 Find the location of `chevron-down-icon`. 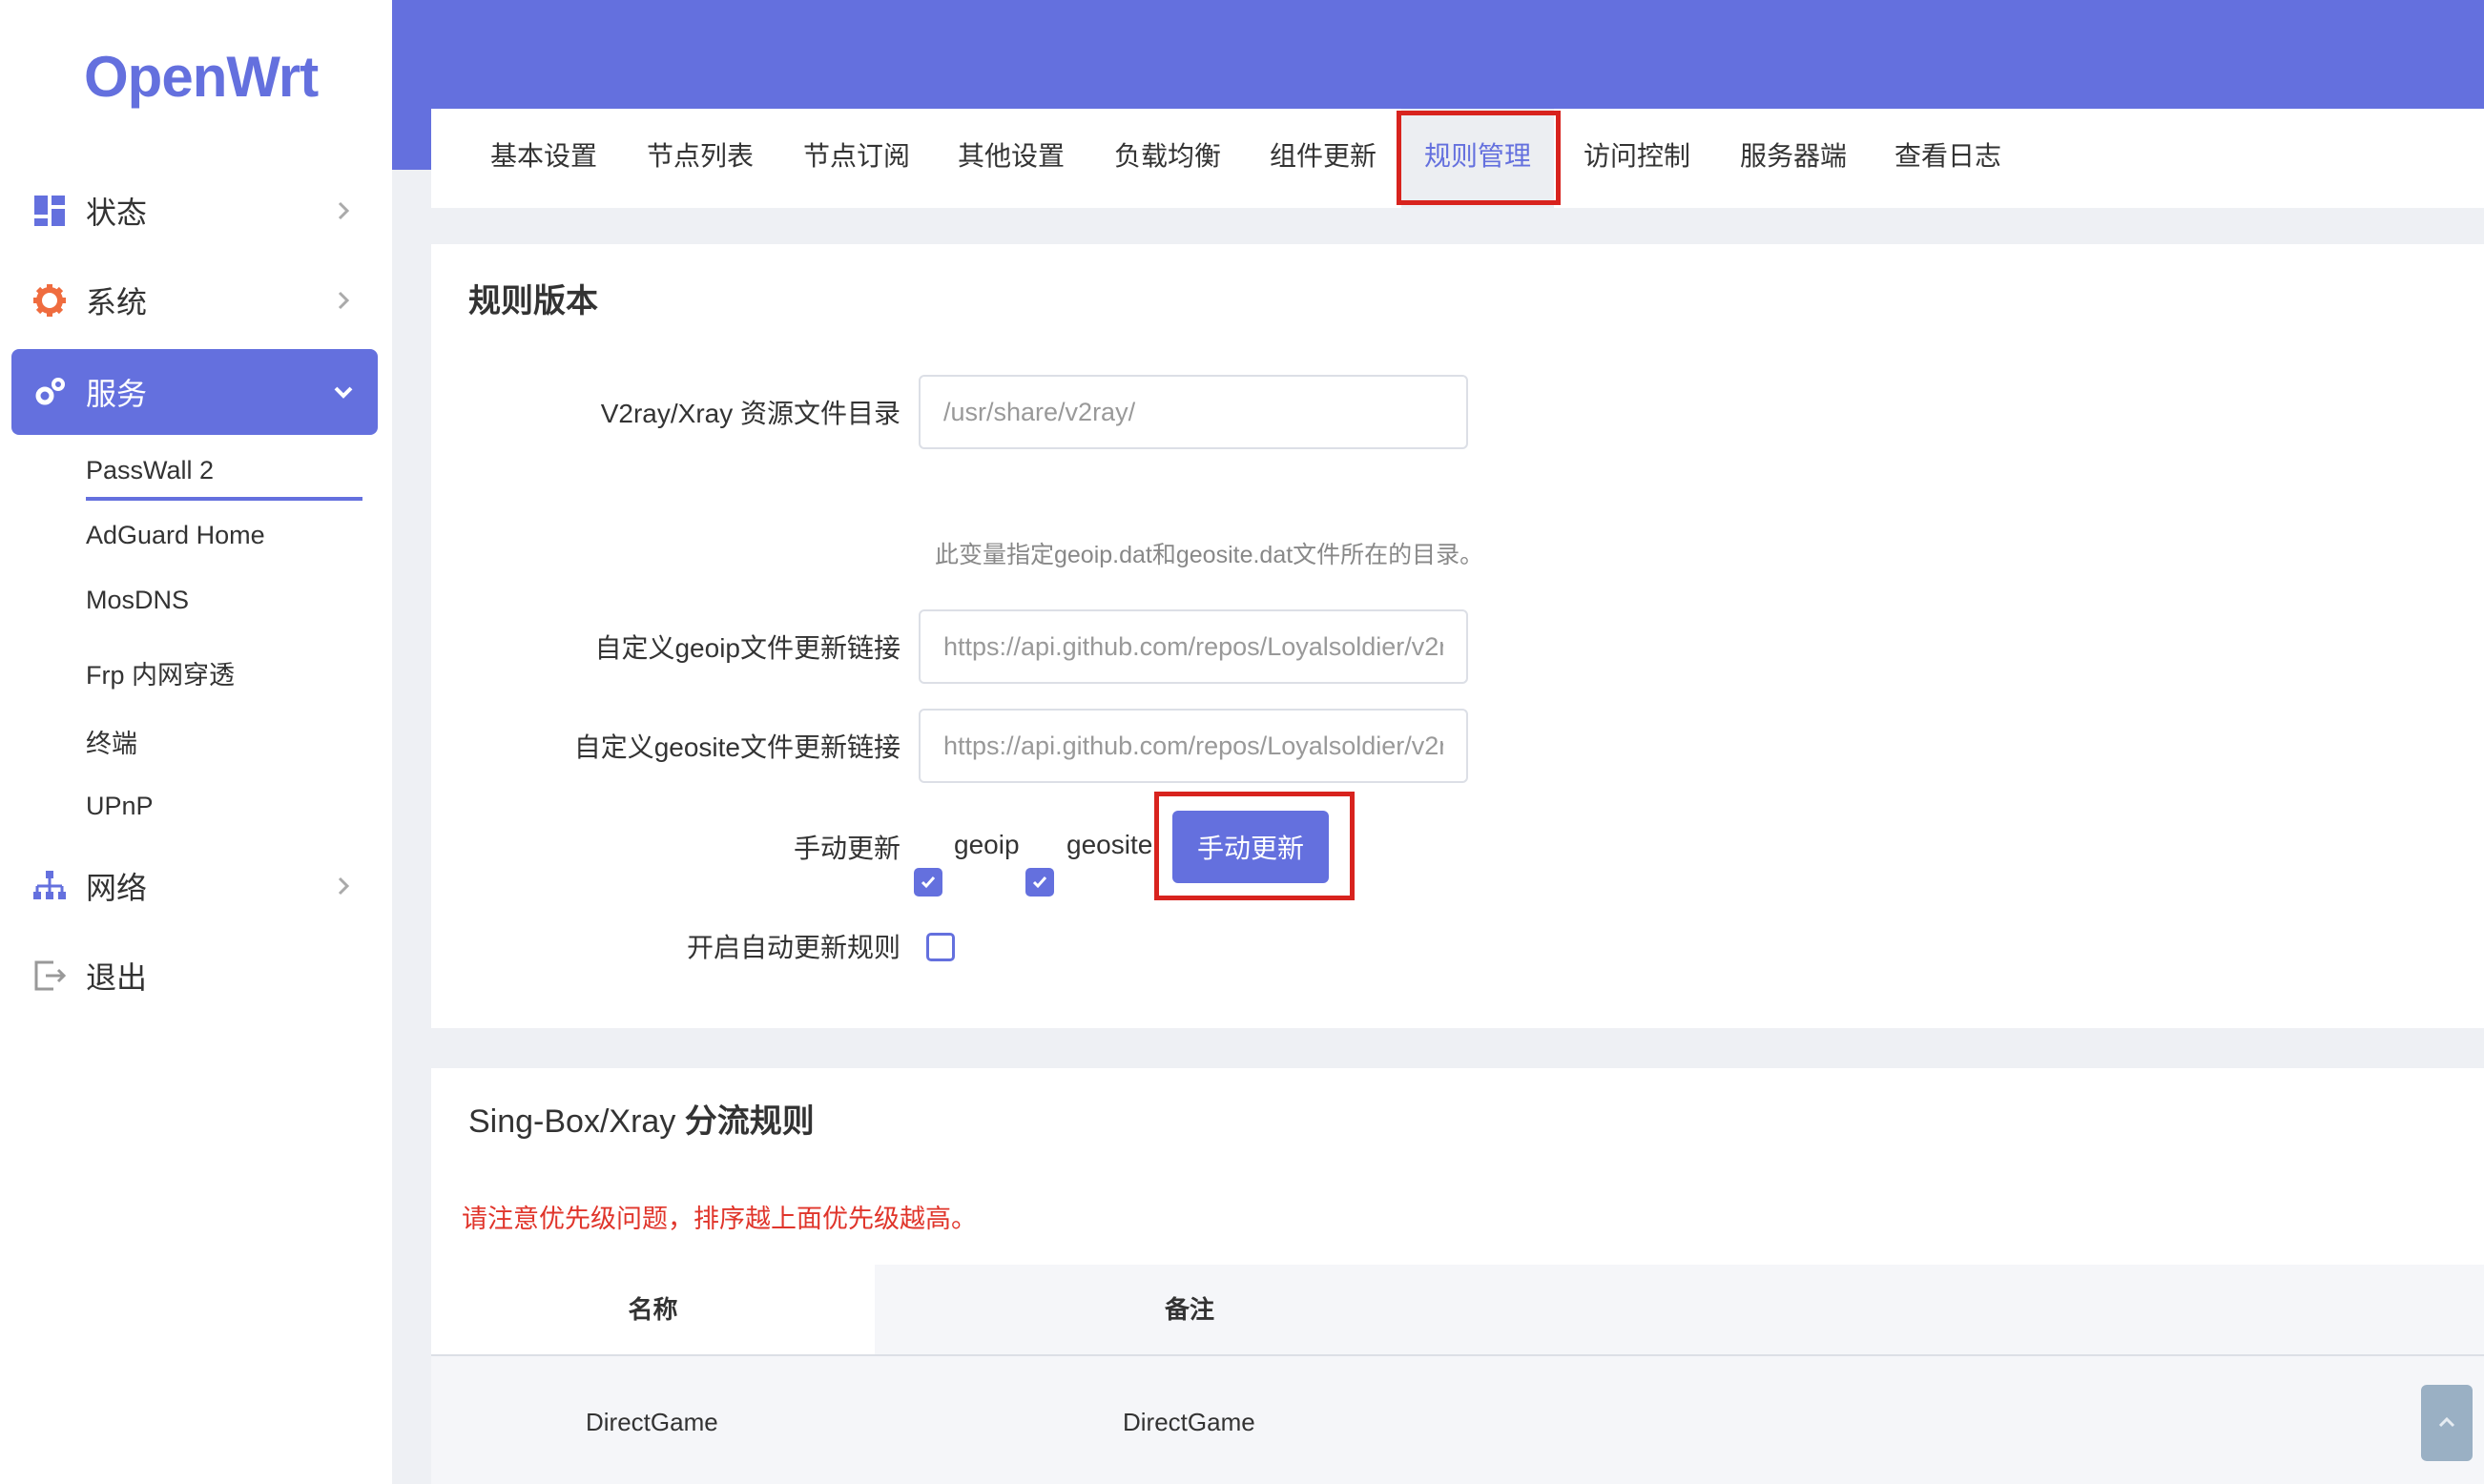

chevron-down-icon is located at coordinates (343, 392).